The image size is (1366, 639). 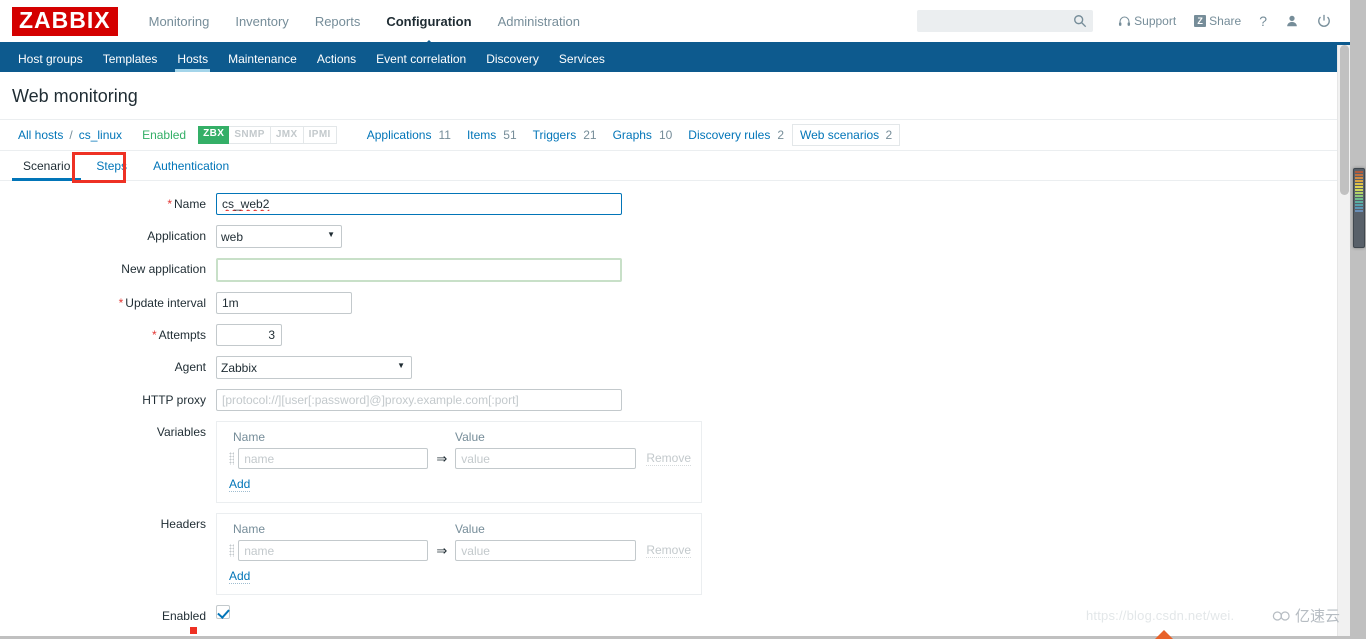 What do you see at coordinates (555, 135) in the screenshot?
I see `host-link-triggers-label: Triggers` at bounding box center [555, 135].